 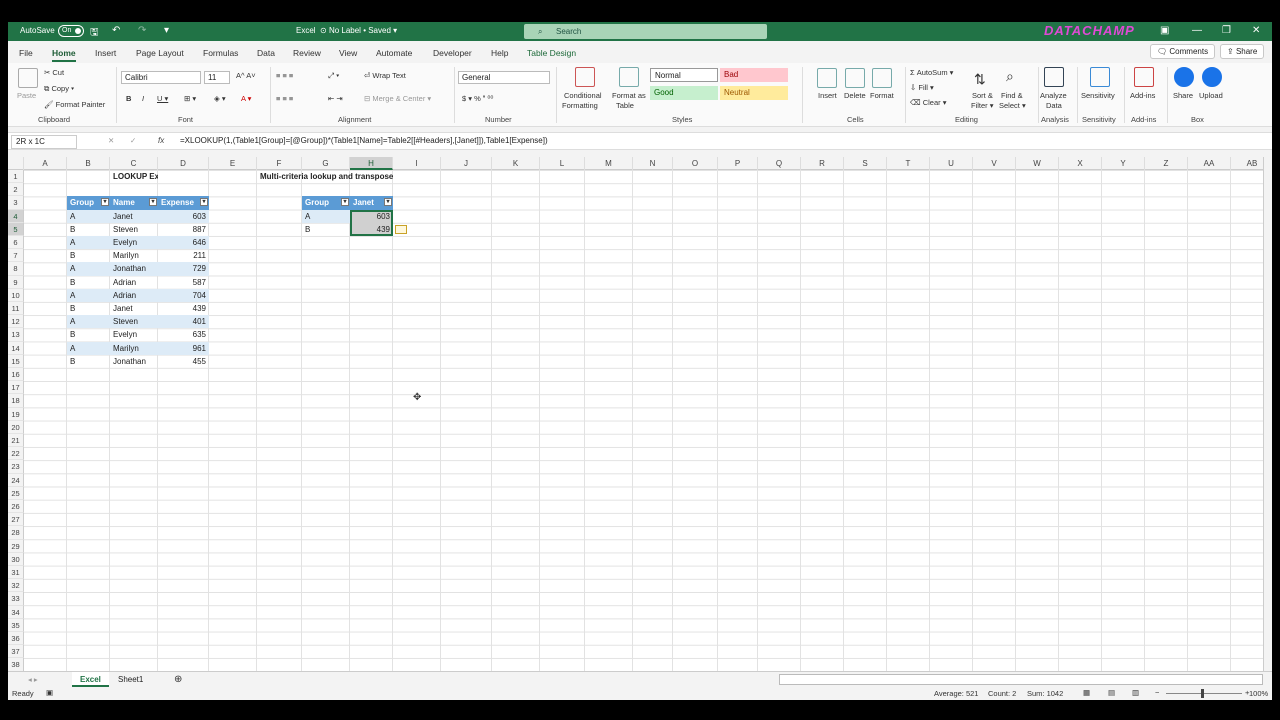 I want to click on column-header-f: F, so click(x=279, y=163).